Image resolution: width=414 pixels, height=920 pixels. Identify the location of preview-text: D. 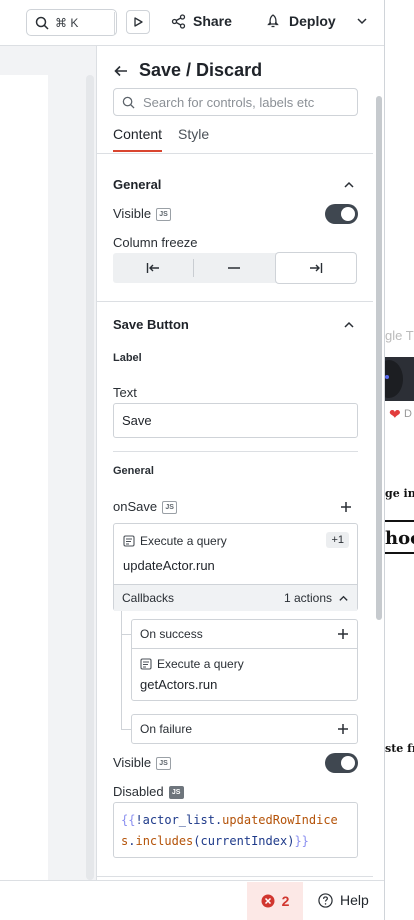
(408, 414).